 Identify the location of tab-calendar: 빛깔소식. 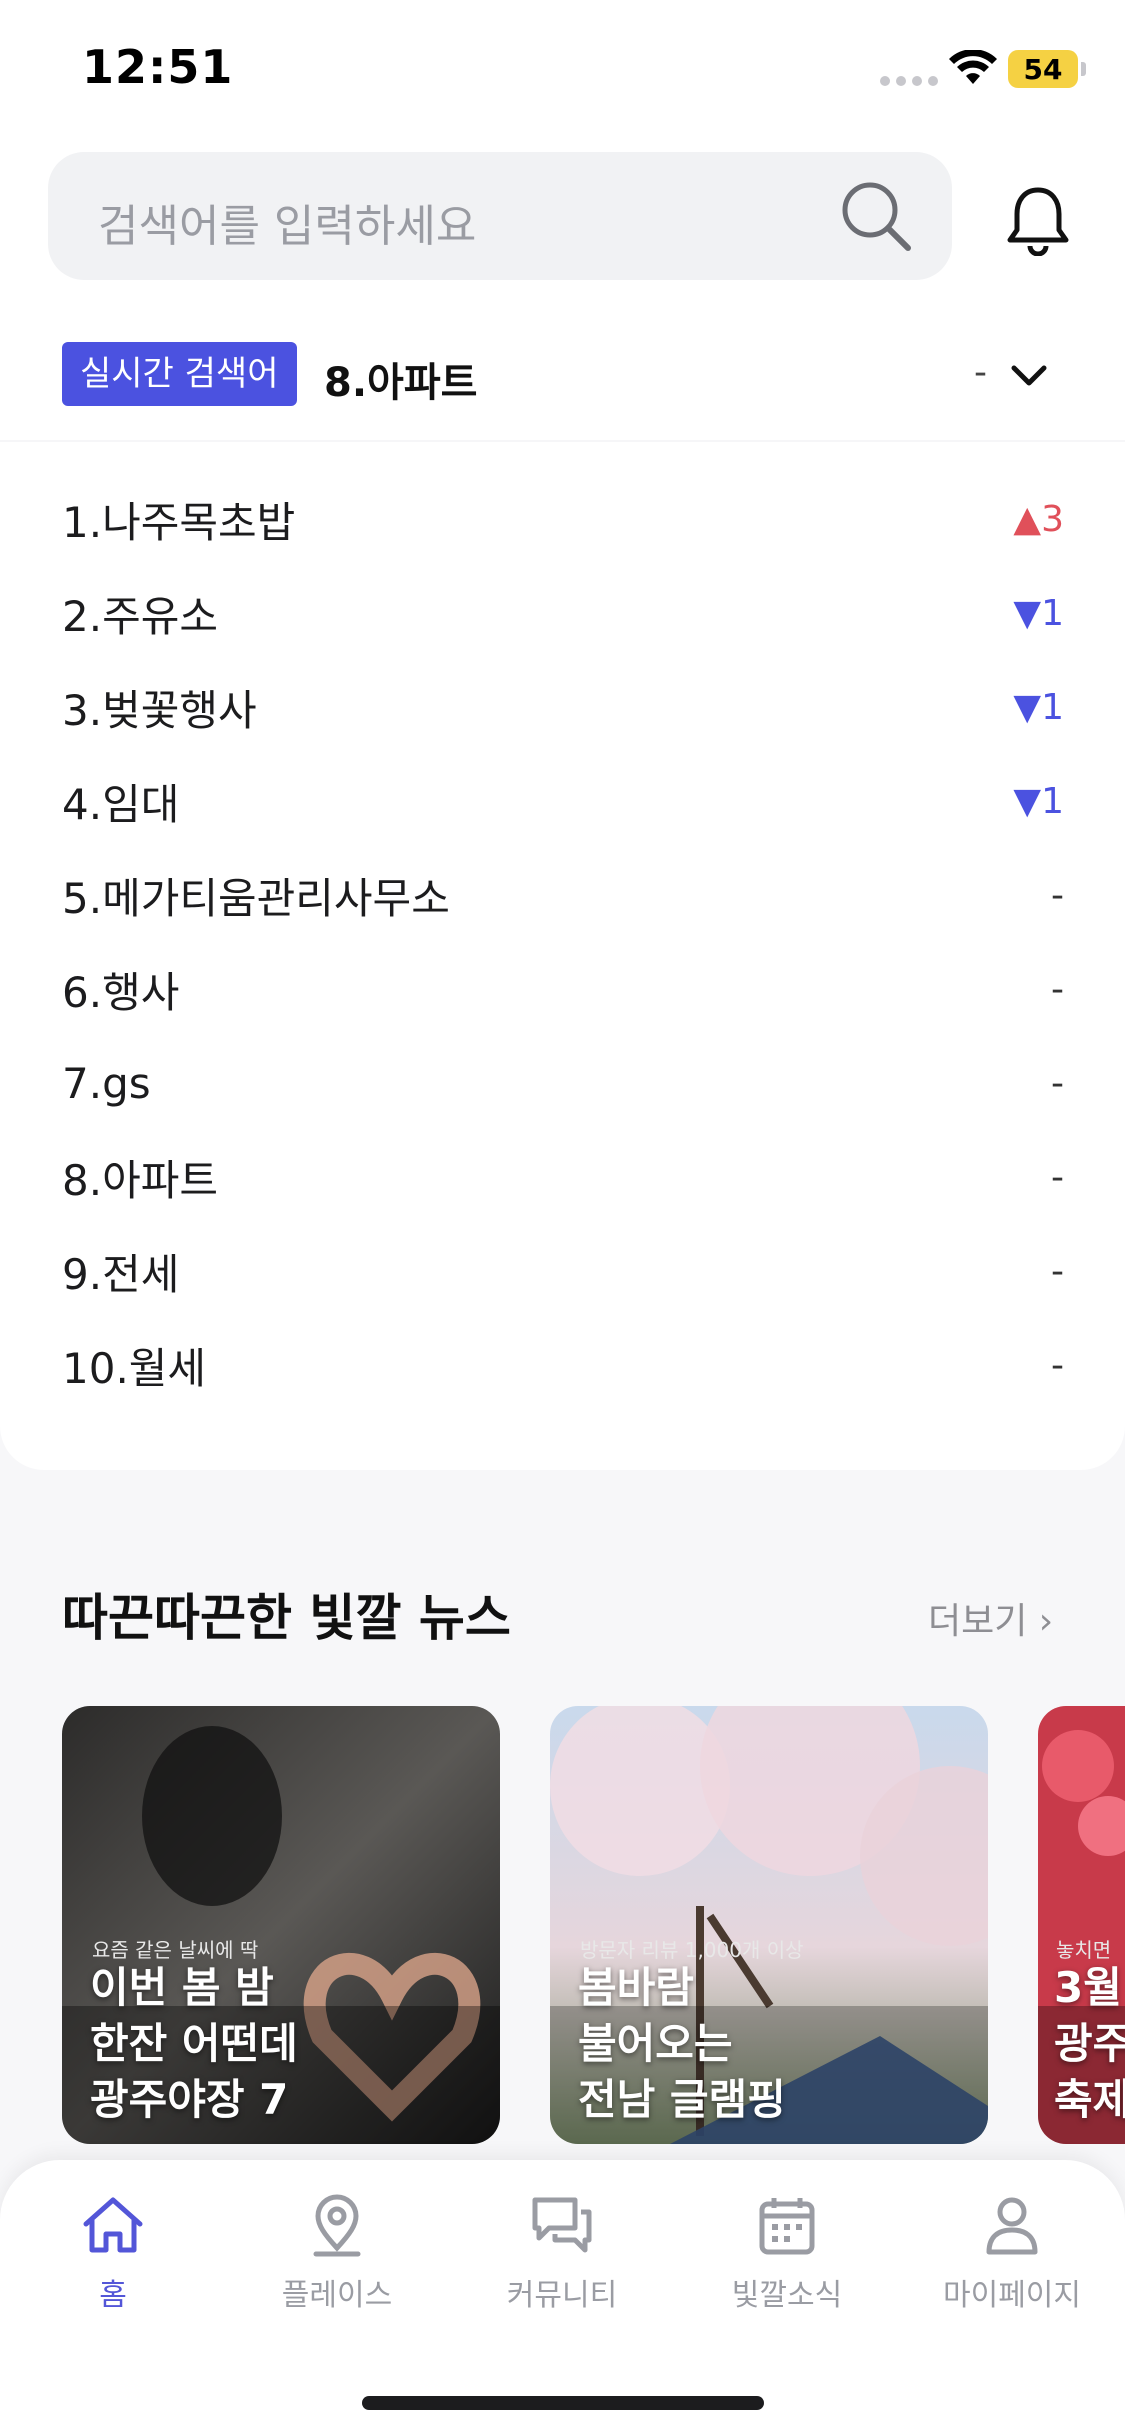
(787, 2260).